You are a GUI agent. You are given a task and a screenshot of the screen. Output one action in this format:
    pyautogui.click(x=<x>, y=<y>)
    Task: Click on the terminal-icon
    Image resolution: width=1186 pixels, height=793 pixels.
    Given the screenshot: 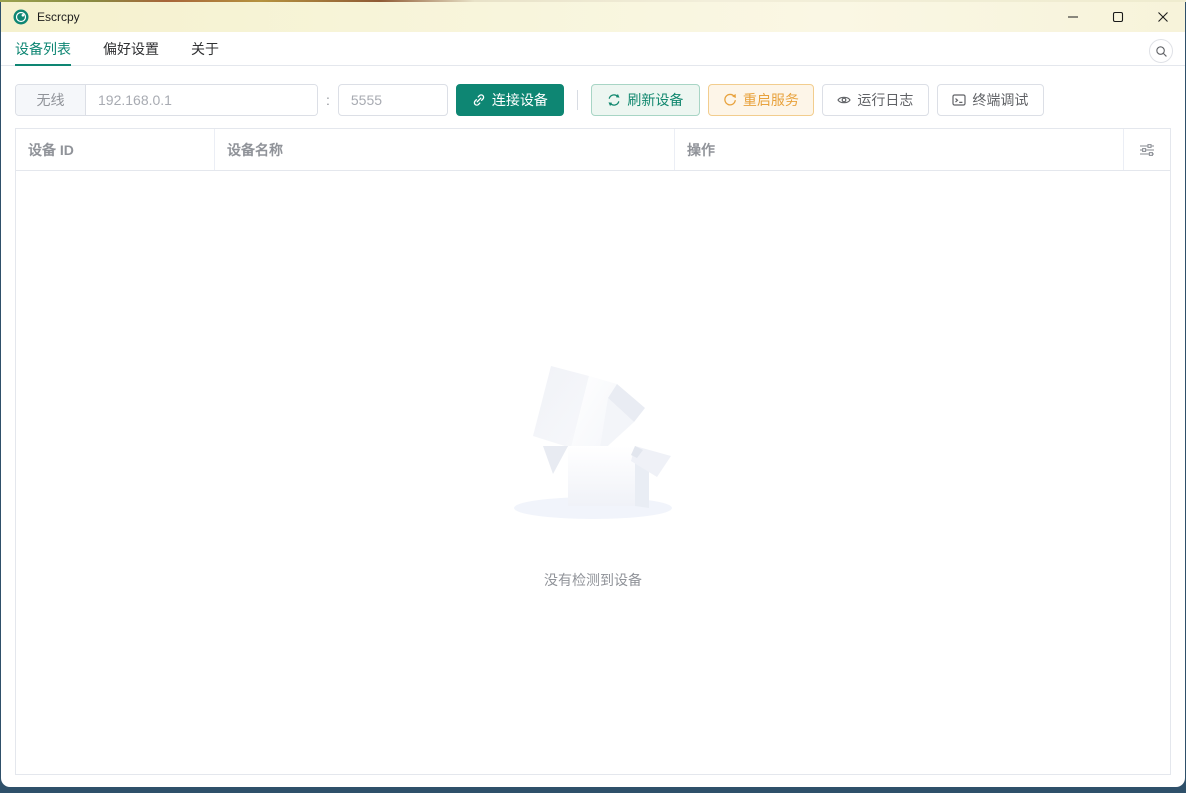 What is the action you would take?
    pyautogui.click(x=959, y=100)
    